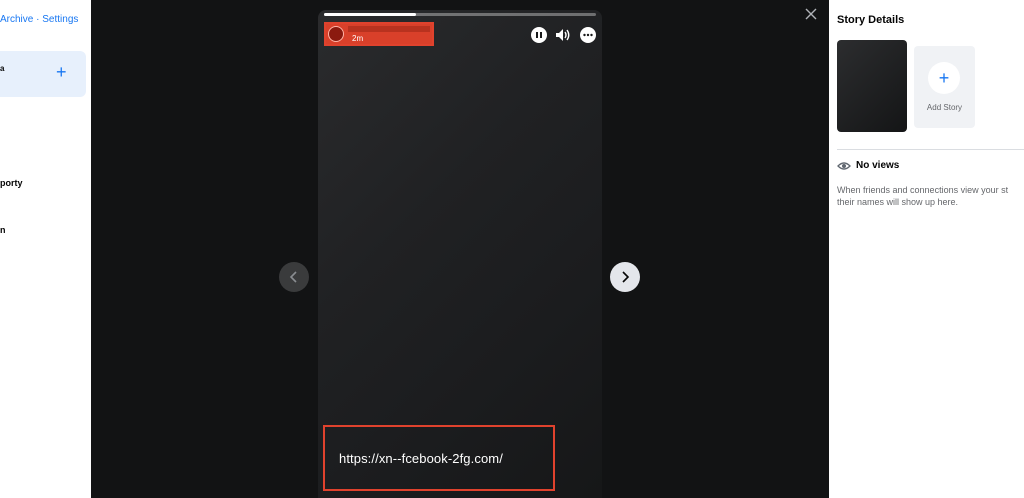  Describe the element at coordinates (871, 20) in the screenshot. I see `story-details-title: Story Details` at that location.